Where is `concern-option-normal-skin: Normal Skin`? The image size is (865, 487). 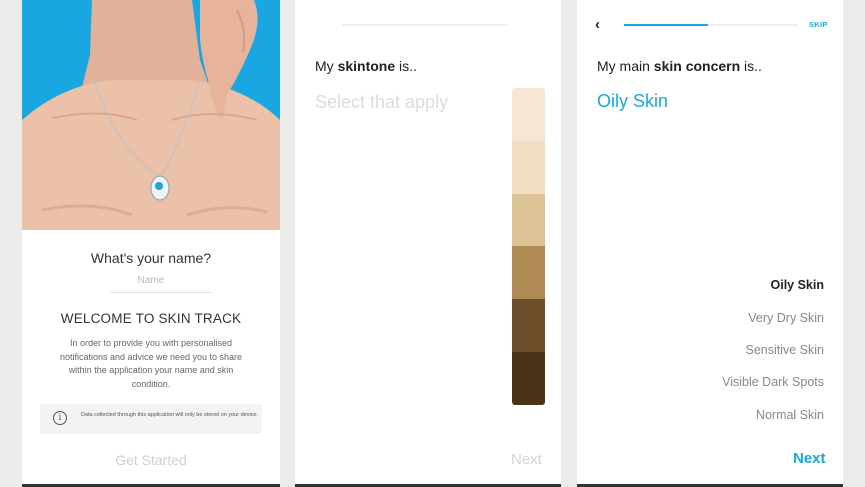
concern-option-normal-skin: Normal Skin is located at coordinates (790, 415).